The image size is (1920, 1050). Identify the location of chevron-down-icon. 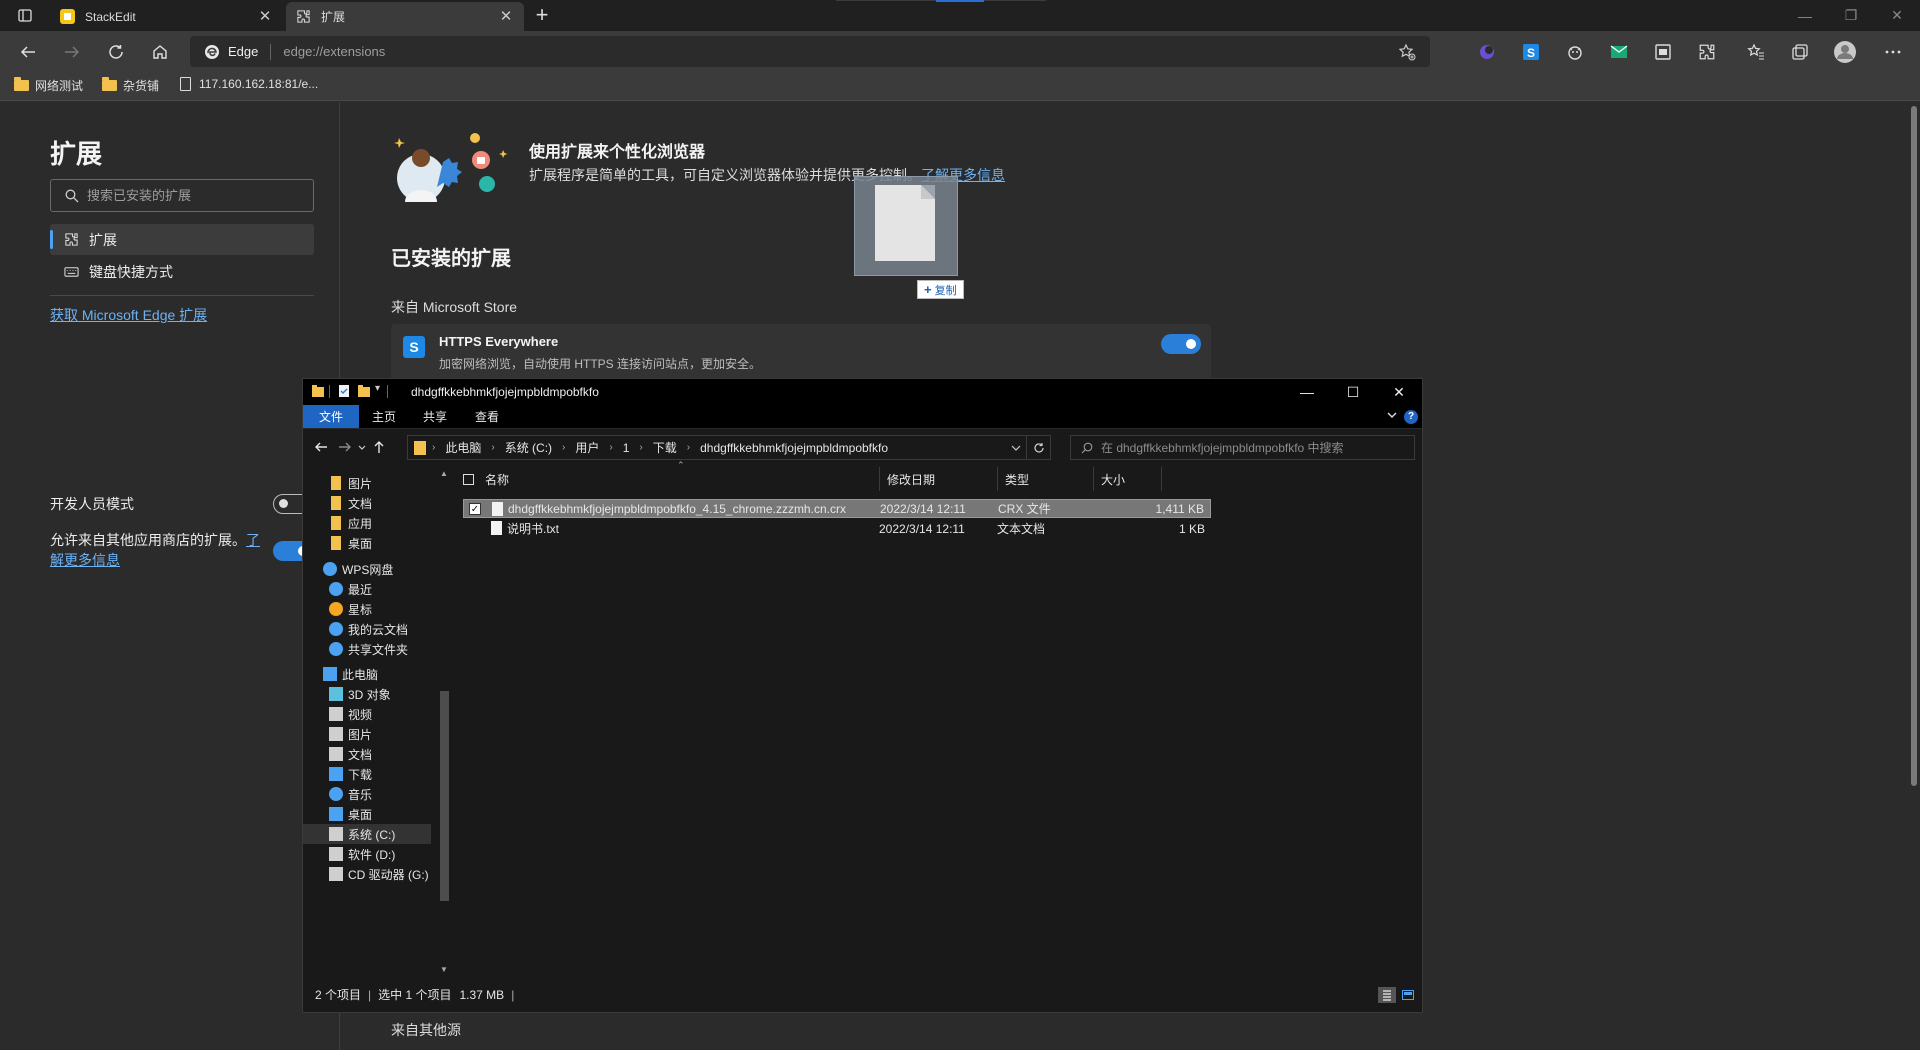
(1016, 448).